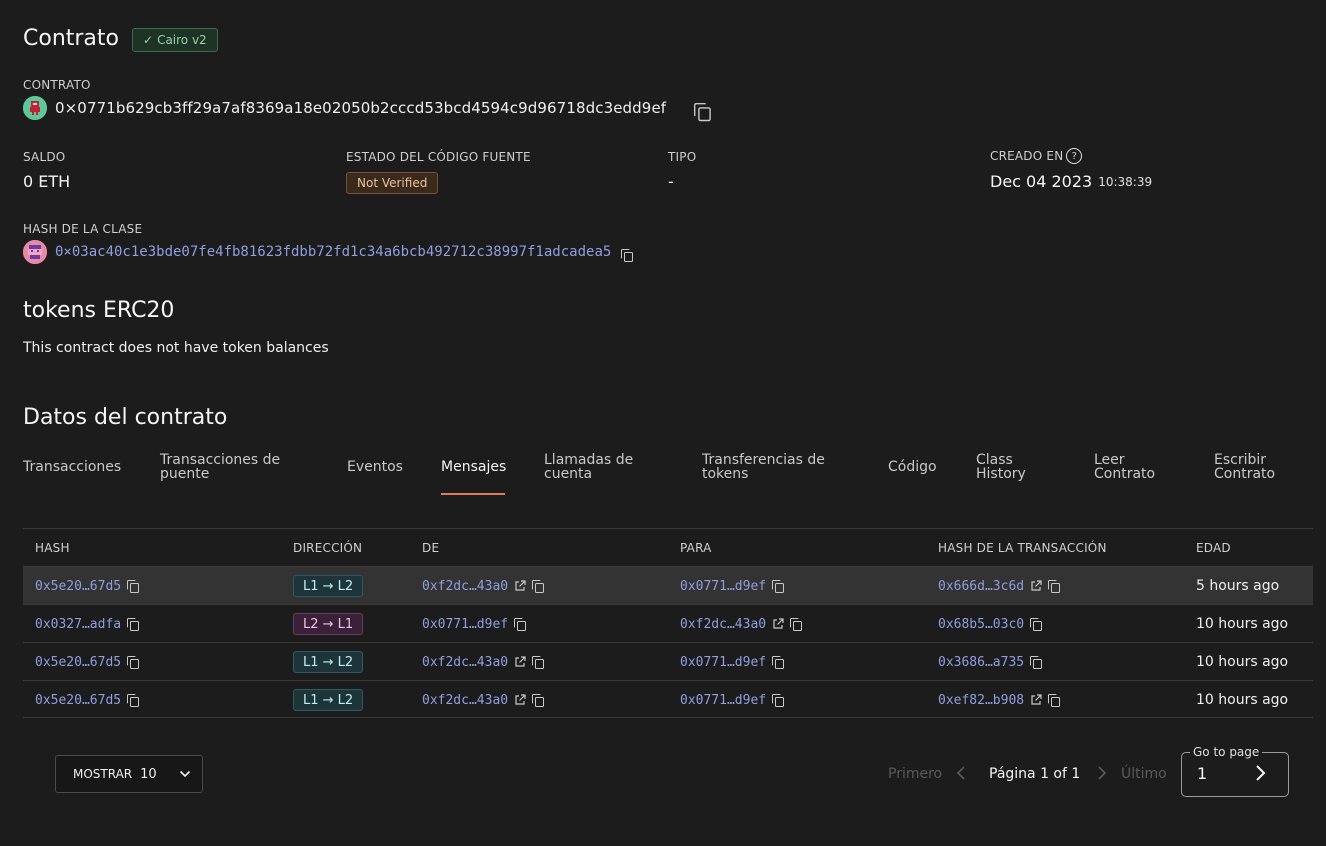 The width and height of the screenshot is (1326, 846). I want to click on help-icon: ?, so click(1074, 156).